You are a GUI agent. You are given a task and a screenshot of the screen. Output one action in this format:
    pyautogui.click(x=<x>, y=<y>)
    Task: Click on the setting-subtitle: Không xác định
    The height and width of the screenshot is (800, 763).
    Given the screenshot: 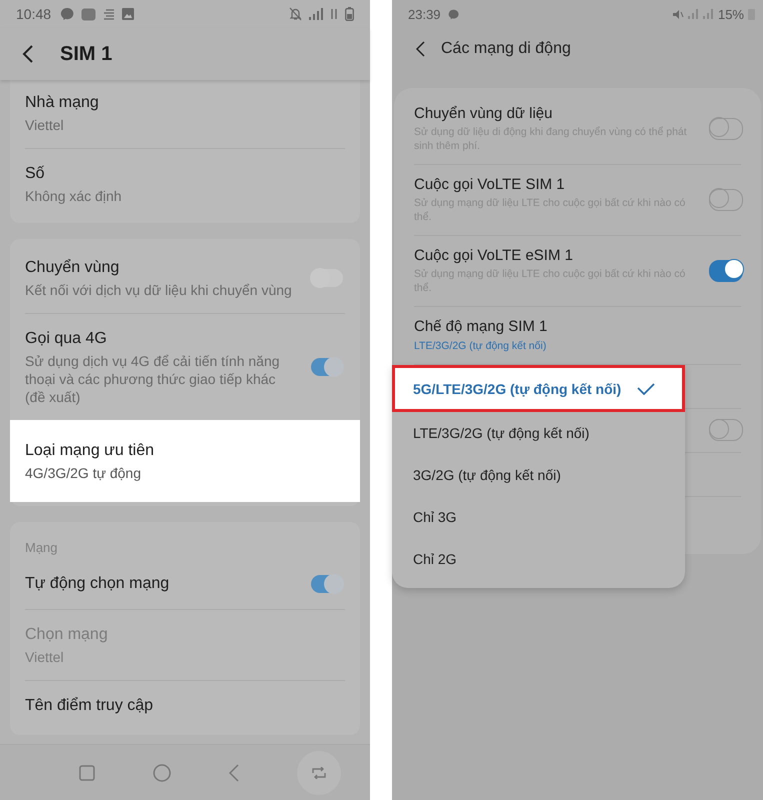 What is the action you would take?
    pyautogui.click(x=74, y=196)
    